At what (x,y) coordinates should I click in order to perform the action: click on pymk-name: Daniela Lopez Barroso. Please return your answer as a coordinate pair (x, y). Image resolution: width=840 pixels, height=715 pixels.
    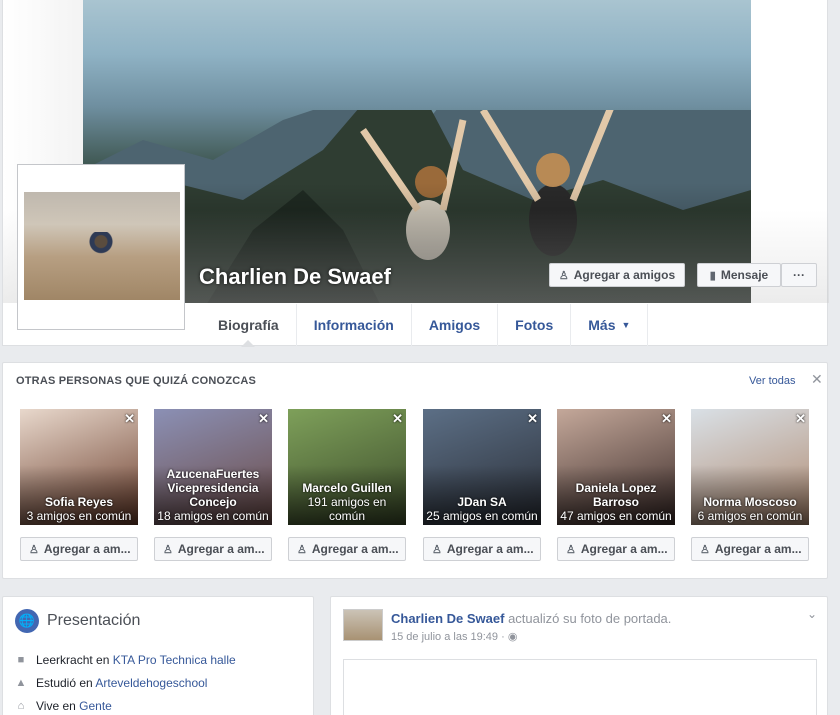
    Looking at the image, I should click on (616, 495).